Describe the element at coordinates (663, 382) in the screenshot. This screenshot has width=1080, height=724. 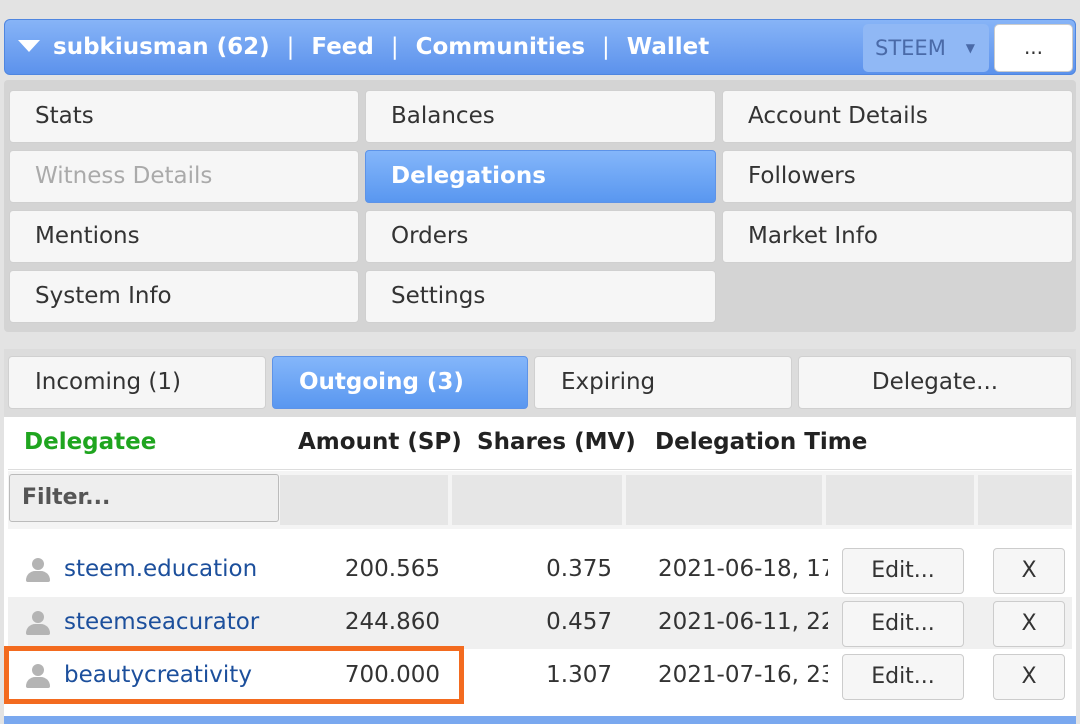
I see `tab-expiring: Expiring` at that location.